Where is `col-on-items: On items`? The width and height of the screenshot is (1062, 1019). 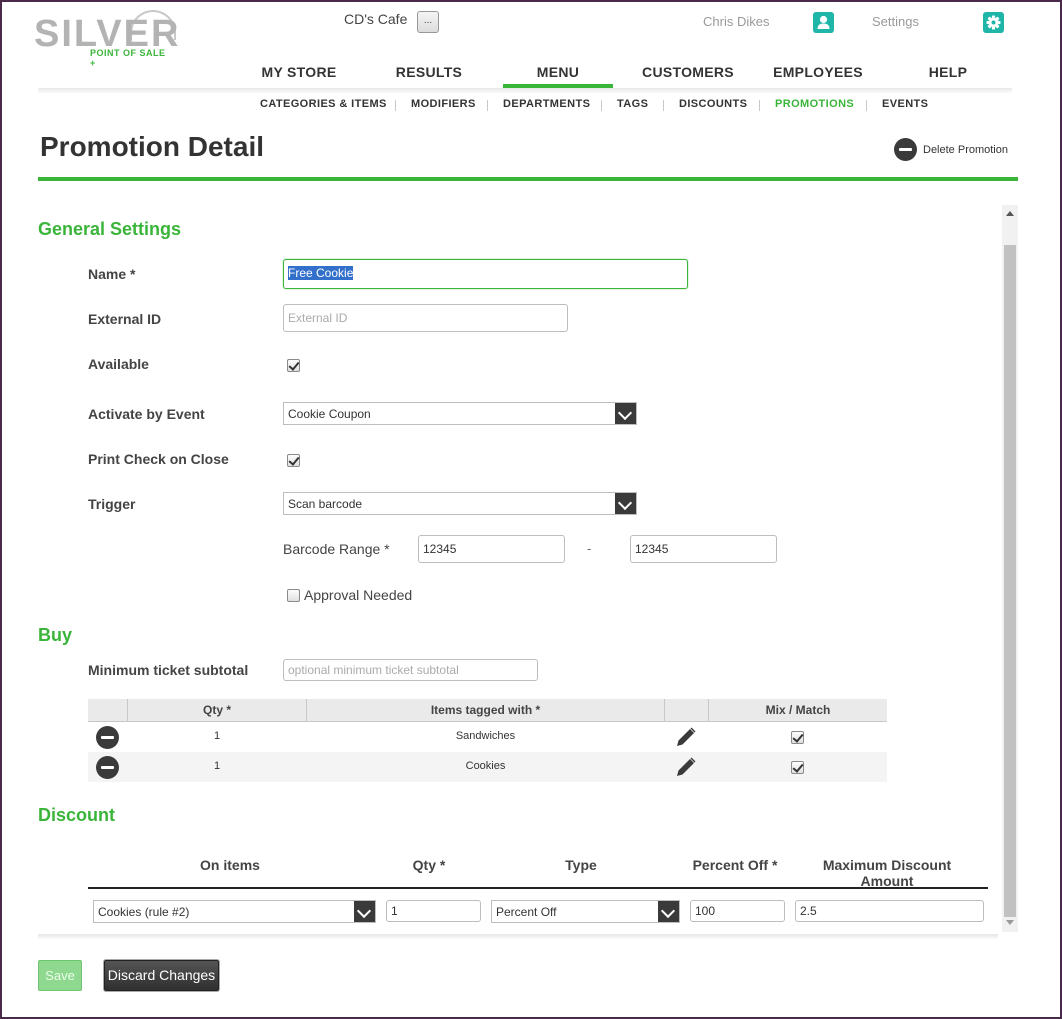 col-on-items: On items is located at coordinates (230, 865).